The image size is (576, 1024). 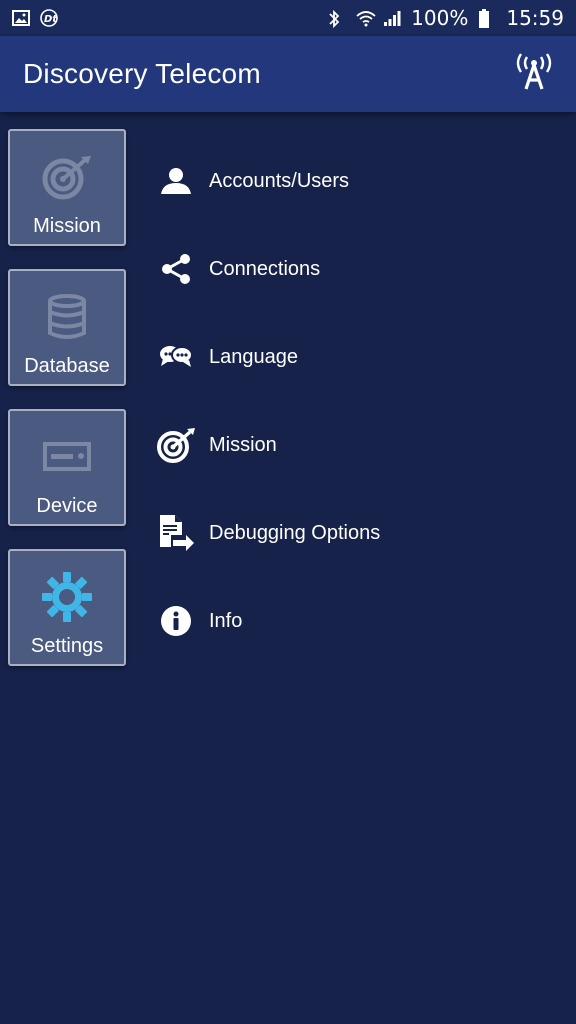 I want to click on share-icon, so click(x=176, y=269).